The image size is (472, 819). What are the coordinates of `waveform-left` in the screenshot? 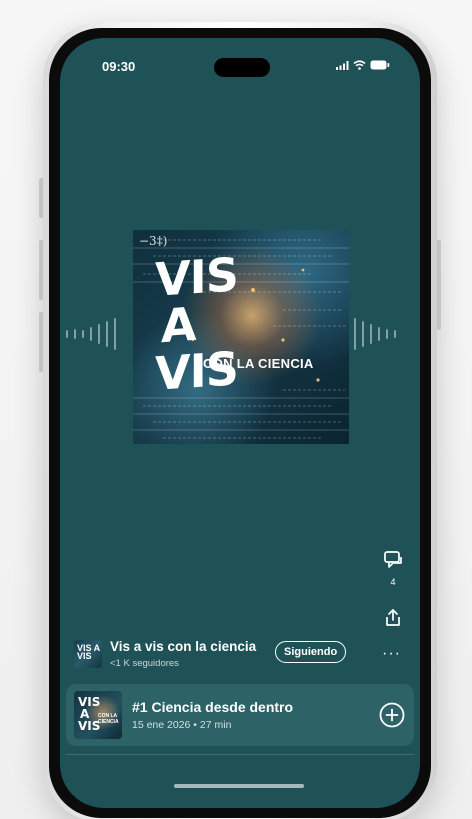 It's located at (91, 334).